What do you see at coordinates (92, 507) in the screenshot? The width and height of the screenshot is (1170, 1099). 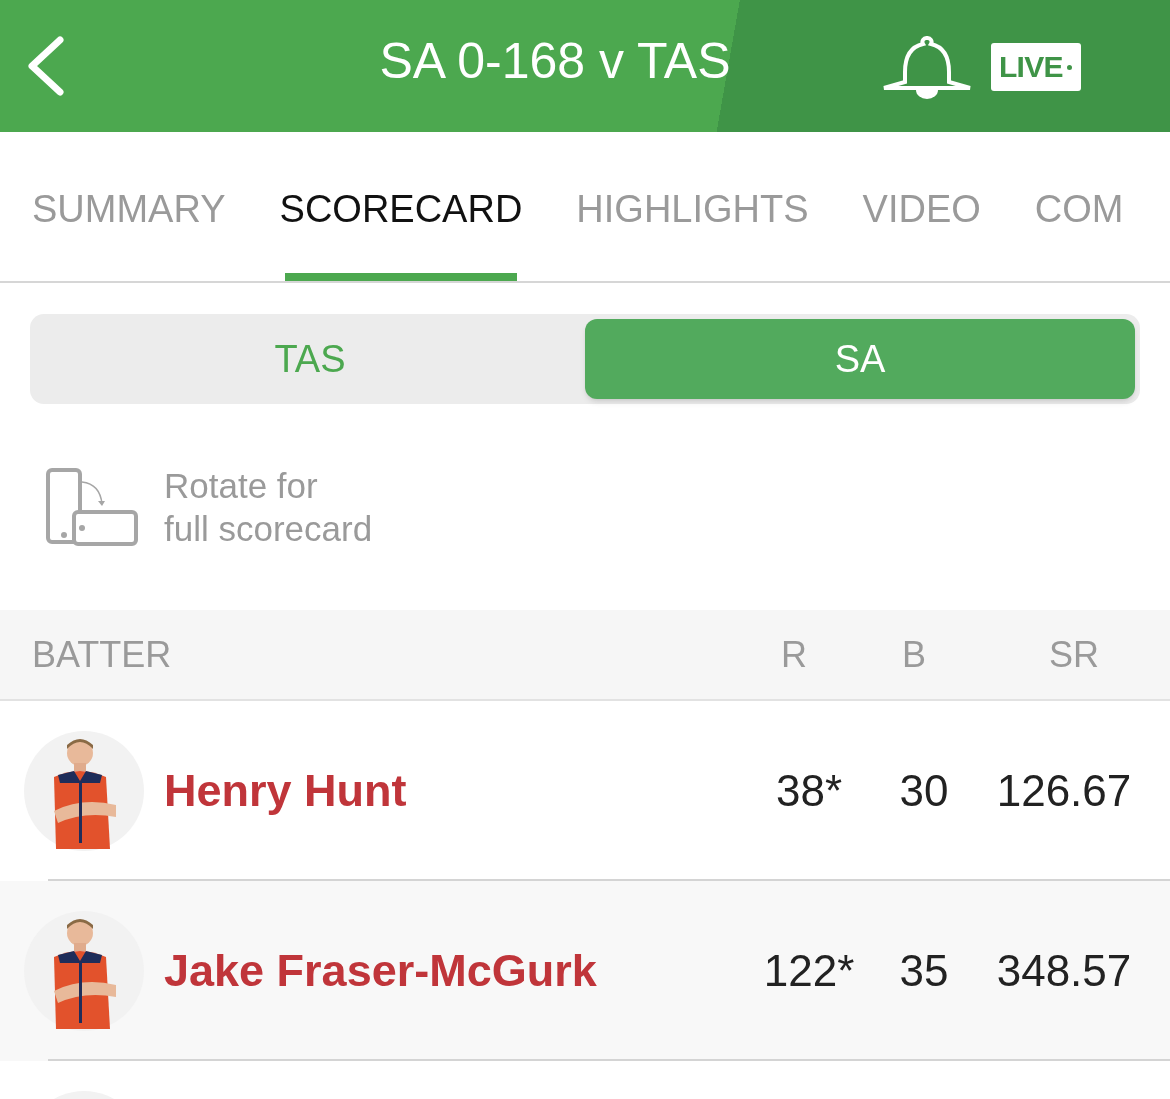 I see `rotate-phone-icon` at bounding box center [92, 507].